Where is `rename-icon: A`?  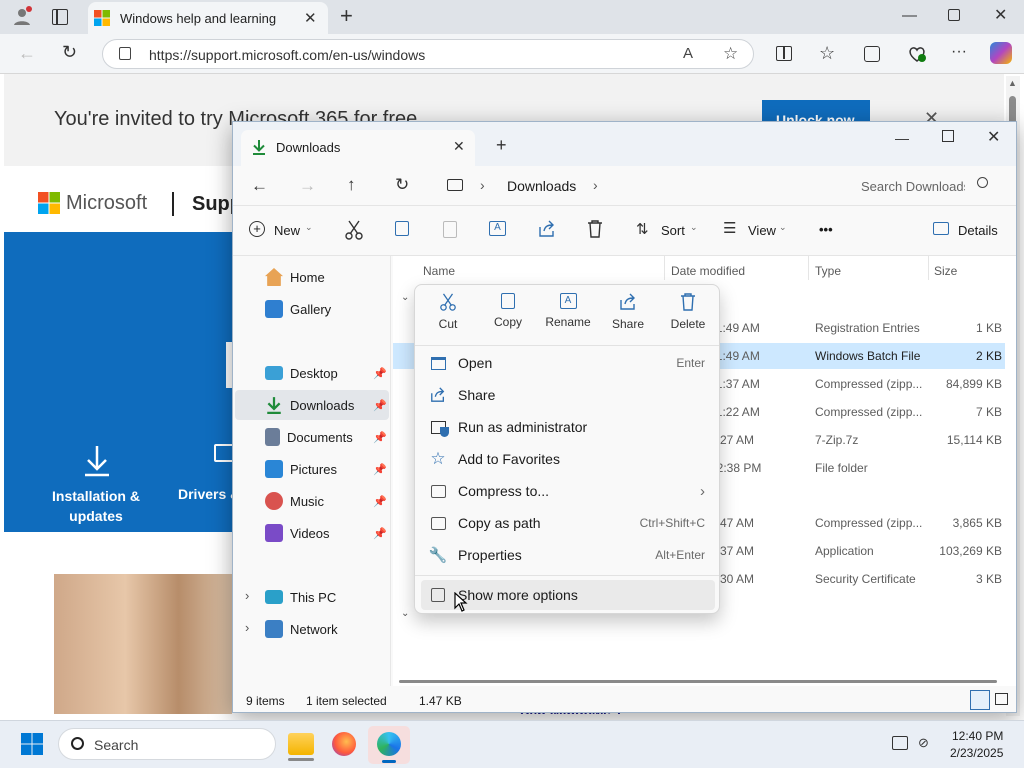 rename-icon: A is located at coordinates (497, 228).